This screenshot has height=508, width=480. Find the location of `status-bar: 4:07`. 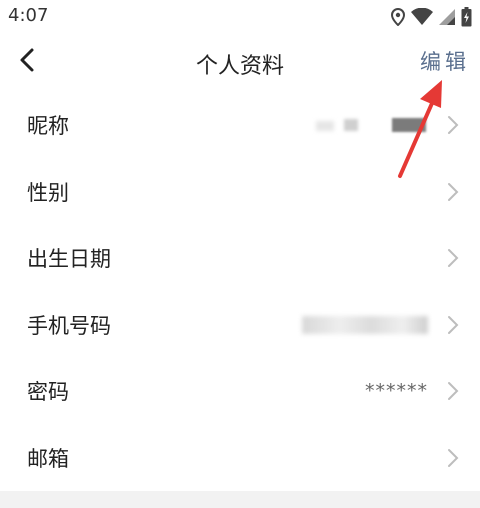

status-bar: 4:07 is located at coordinates (240, 17).